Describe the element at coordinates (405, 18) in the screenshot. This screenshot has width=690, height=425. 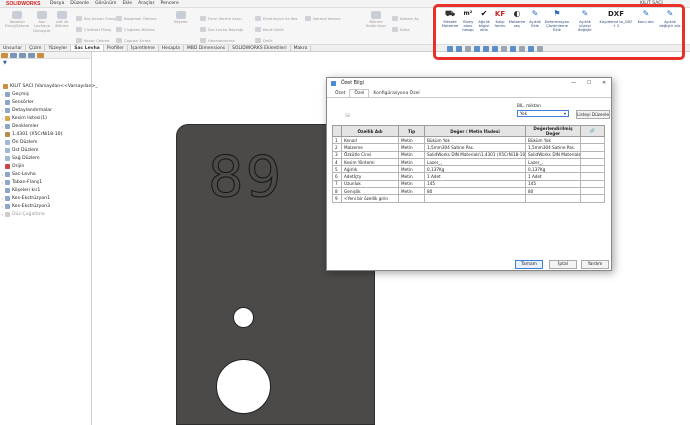
I see `unfold-button: Katlanı Aç` at that location.